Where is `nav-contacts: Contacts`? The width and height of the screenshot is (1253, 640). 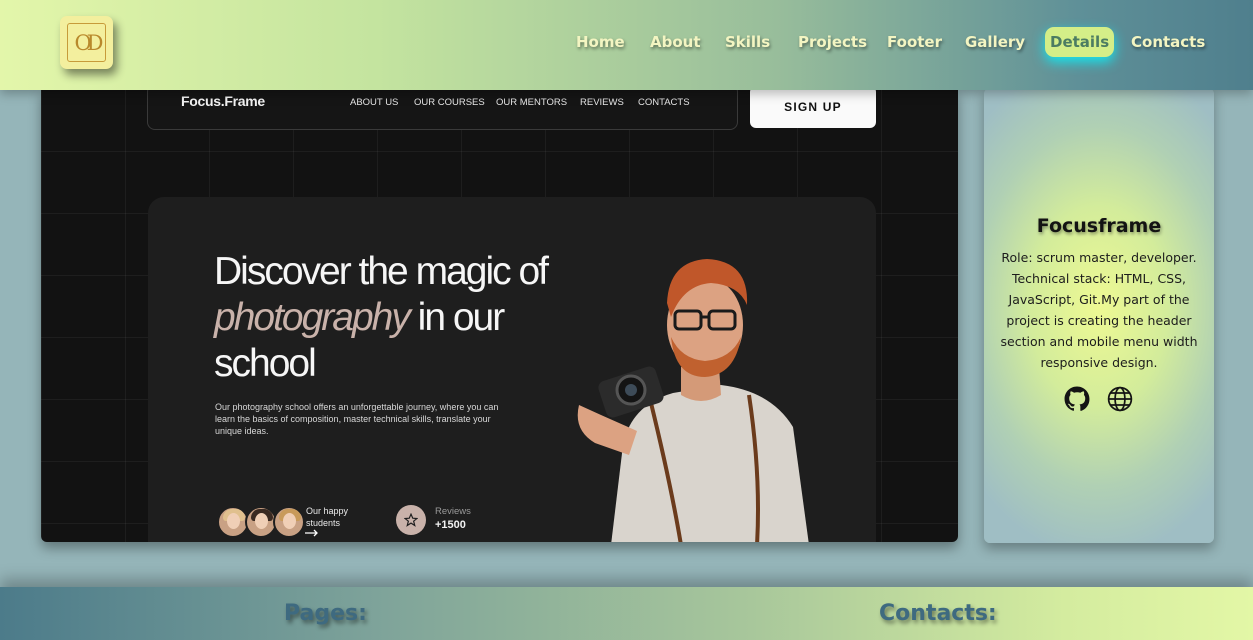 nav-contacts: Contacts is located at coordinates (1168, 42).